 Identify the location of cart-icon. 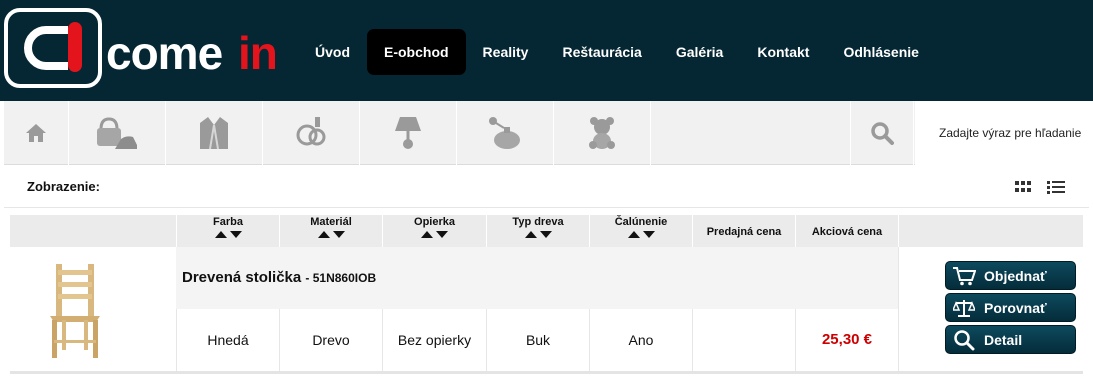
(964, 275).